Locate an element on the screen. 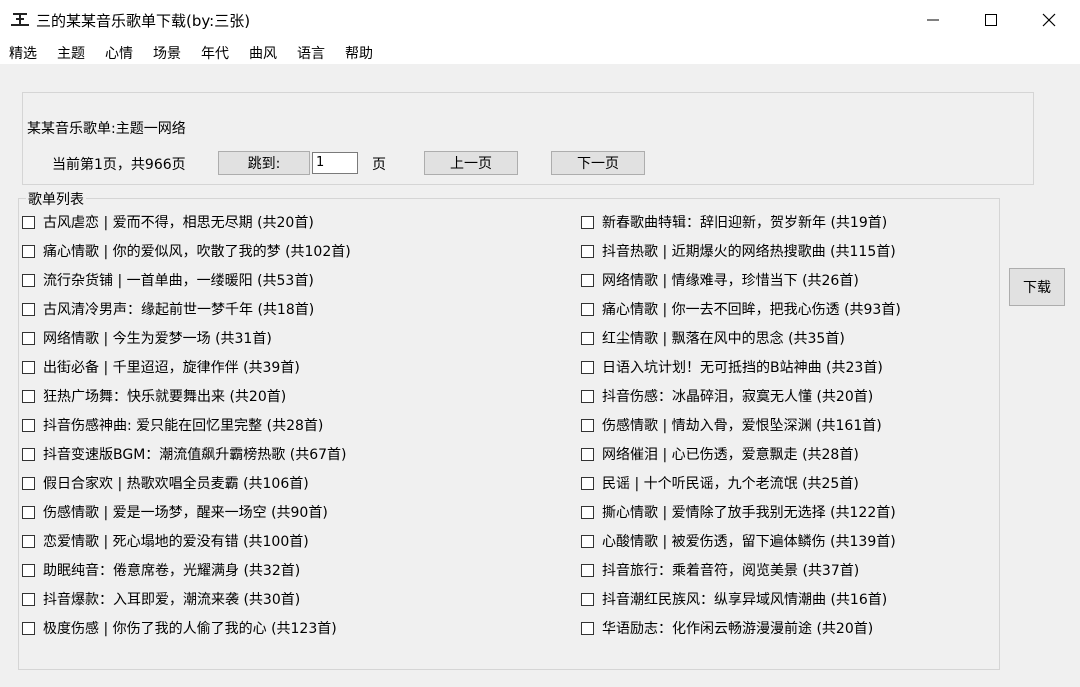 This screenshot has height=687, width=1080. minimize-button is located at coordinates (933, 20).